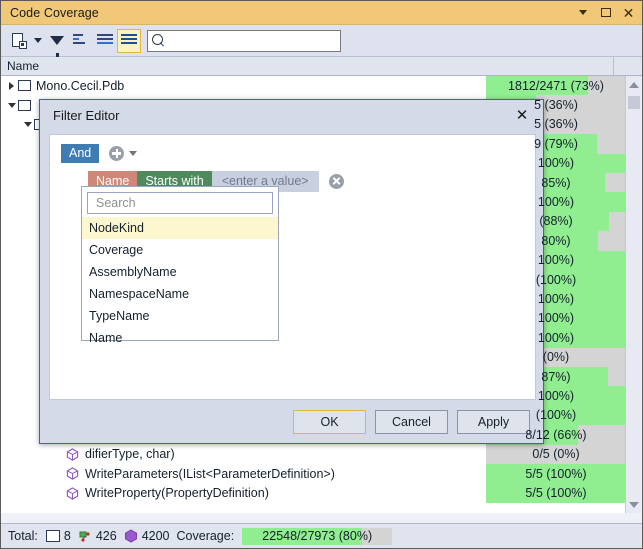 This screenshot has height=549, width=643. What do you see at coordinates (80, 85) in the screenshot?
I see `row-label: Mono.Cecil.Pdb` at bounding box center [80, 85].